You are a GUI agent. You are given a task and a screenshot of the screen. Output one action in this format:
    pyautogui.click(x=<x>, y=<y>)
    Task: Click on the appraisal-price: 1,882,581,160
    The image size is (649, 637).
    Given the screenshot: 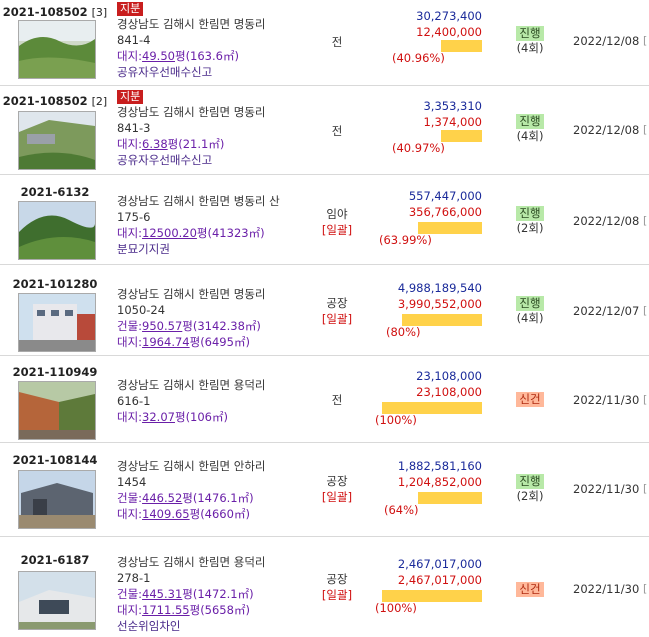 What is the action you would take?
    pyautogui.click(x=439, y=466)
    